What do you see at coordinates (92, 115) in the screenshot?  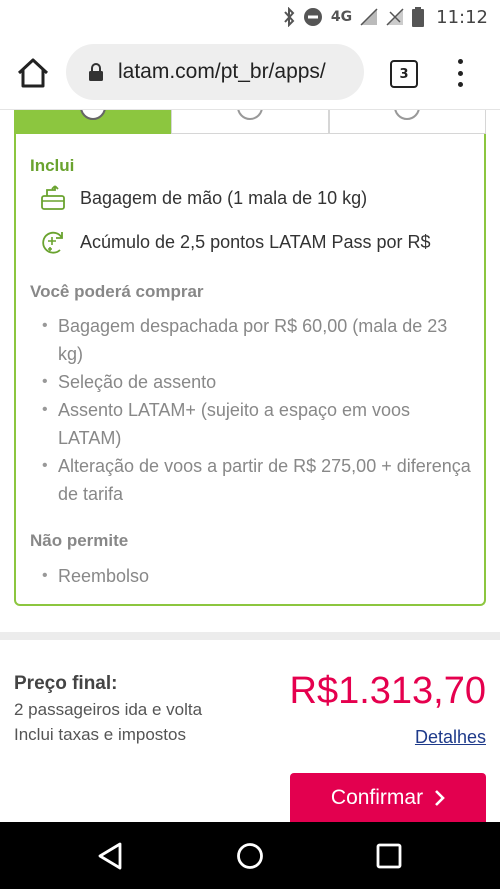 I see `radio-selected-icon` at bounding box center [92, 115].